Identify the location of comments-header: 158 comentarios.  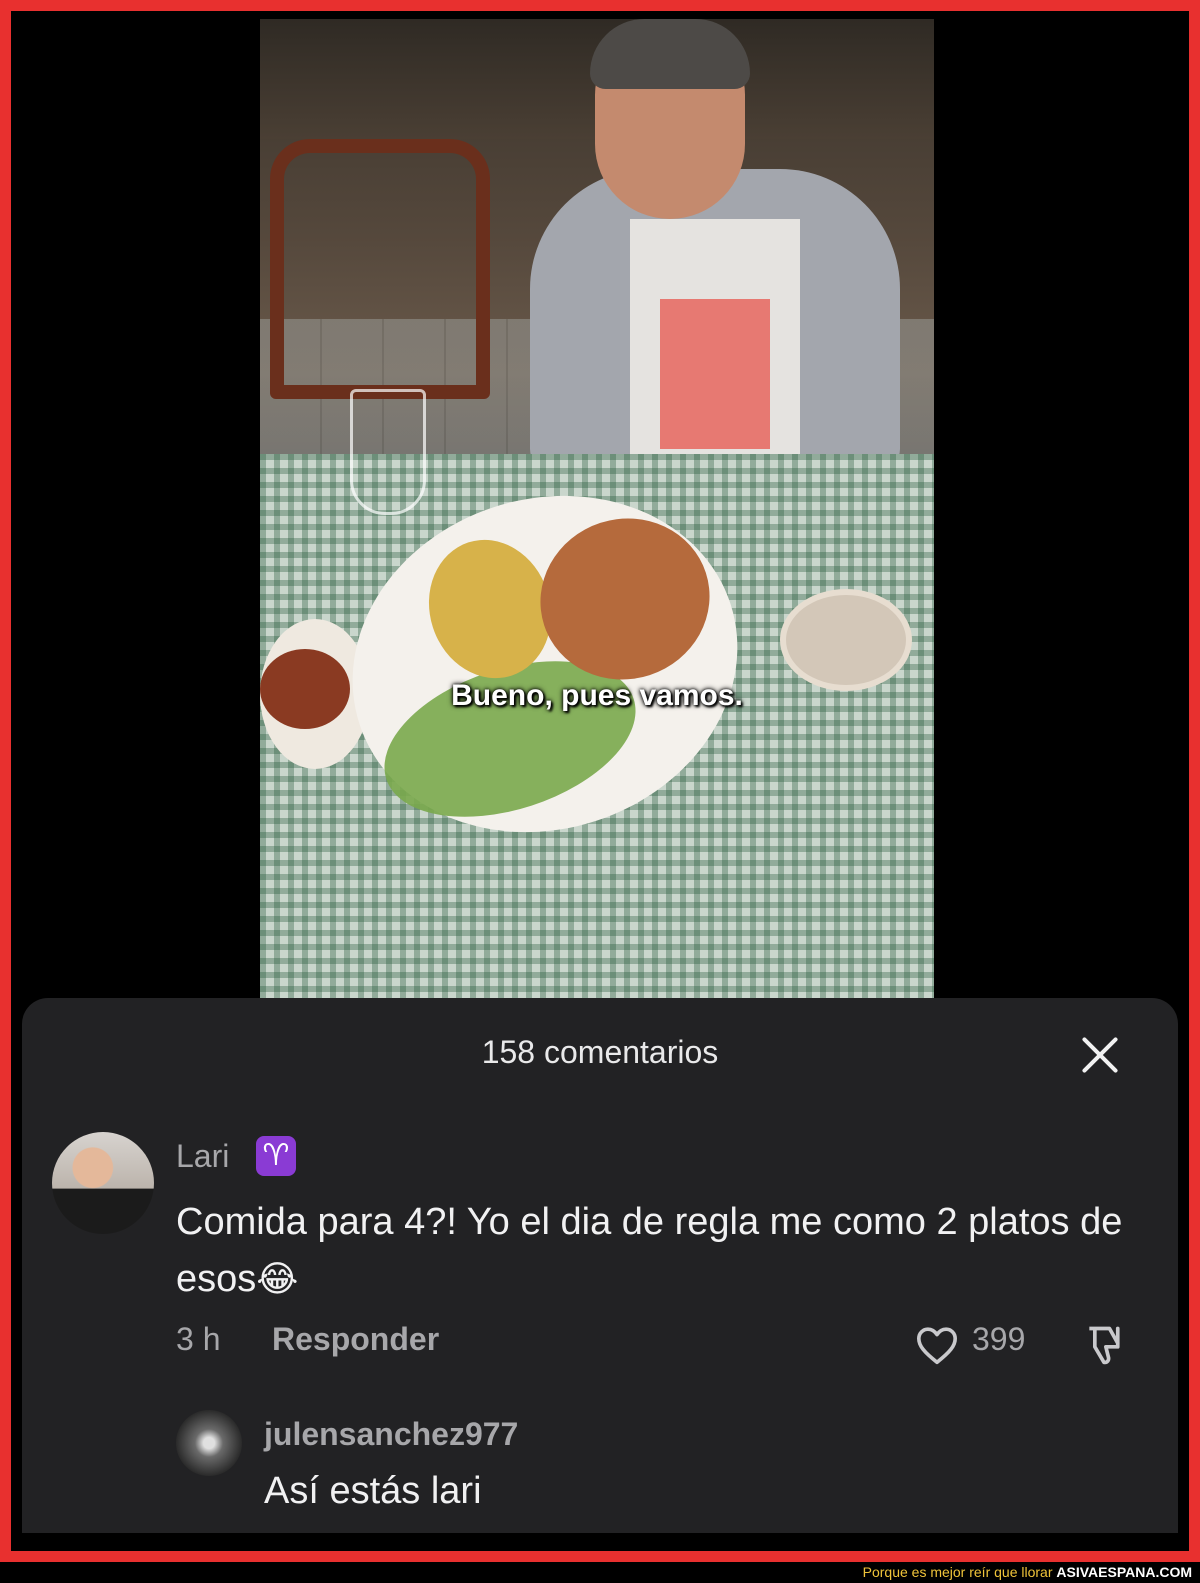
(600, 1053).